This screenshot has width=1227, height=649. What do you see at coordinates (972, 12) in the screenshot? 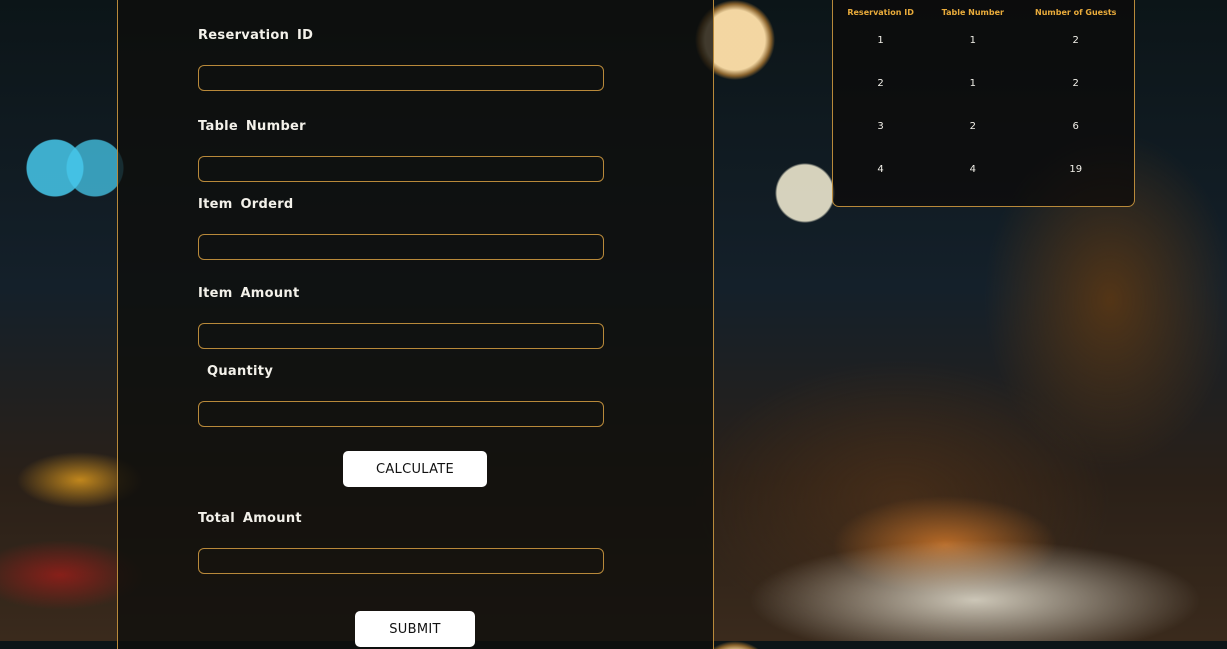
I see `column-header-table-number: Table Number` at bounding box center [972, 12].